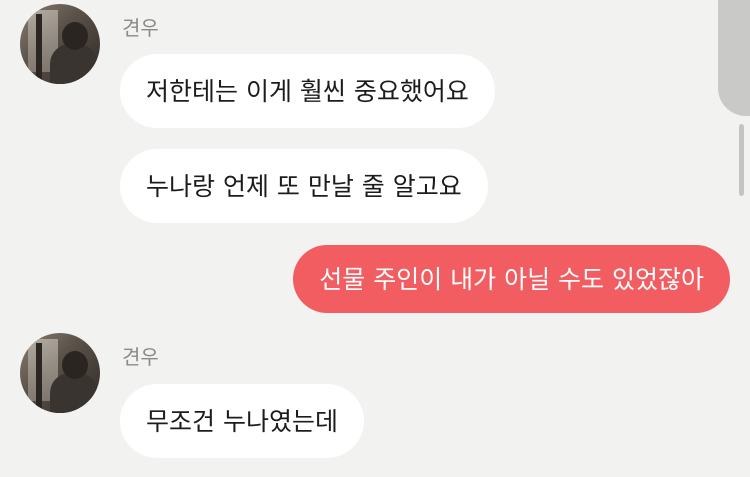 Image resolution: width=750 pixels, height=477 pixels. Describe the element at coordinates (734, 58) in the screenshot. I see `scroll-handle` at that location.